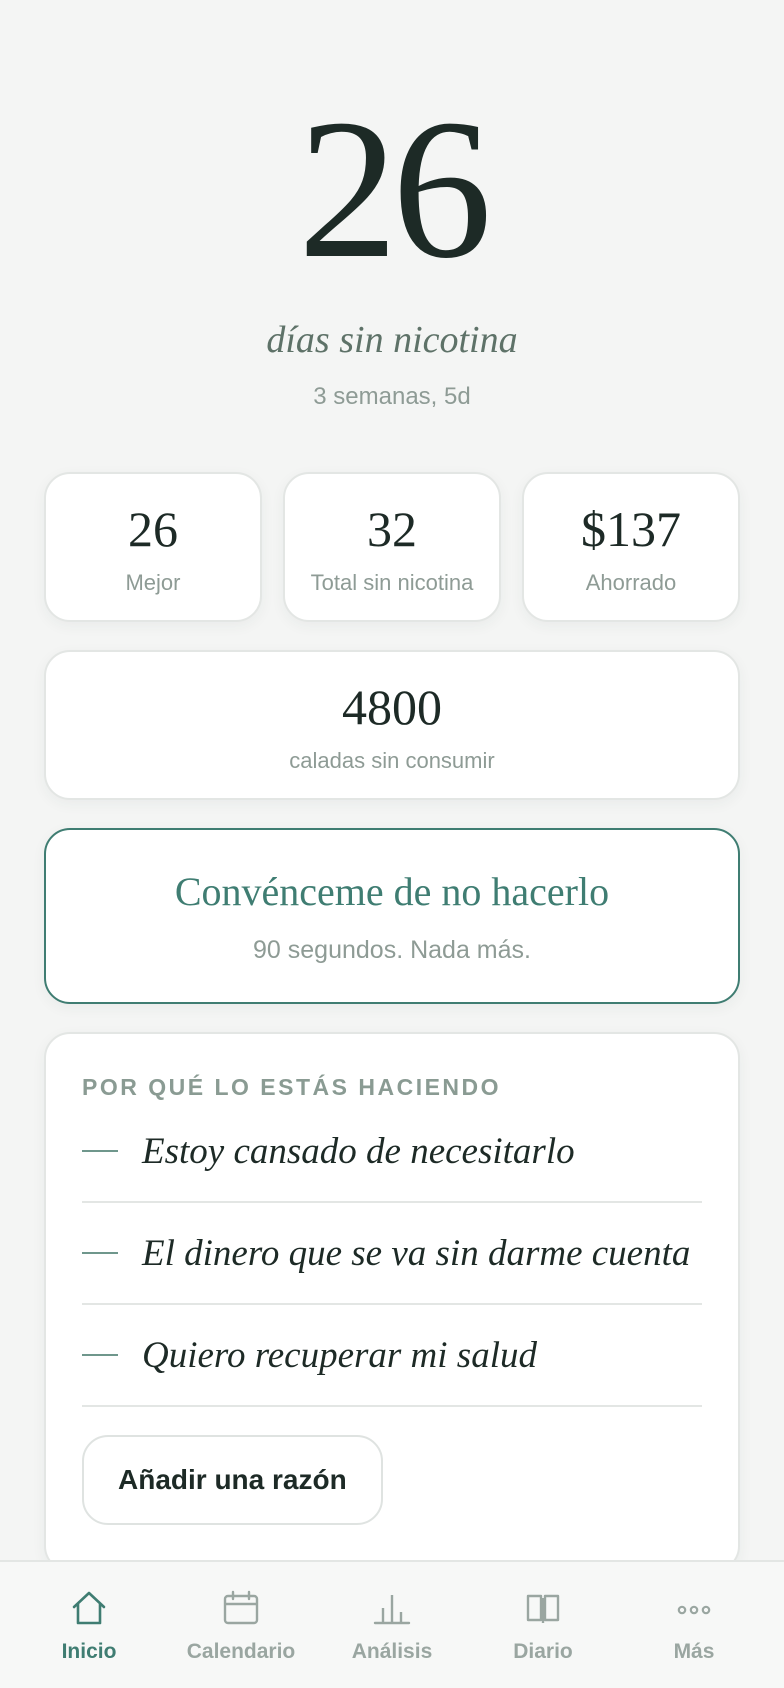 This screenshot has height=1688, width=784. What do you see at coordinates (694, 1651) in the screenshot?
I see `tab-label: Más` at bounding box center [694, 1651].